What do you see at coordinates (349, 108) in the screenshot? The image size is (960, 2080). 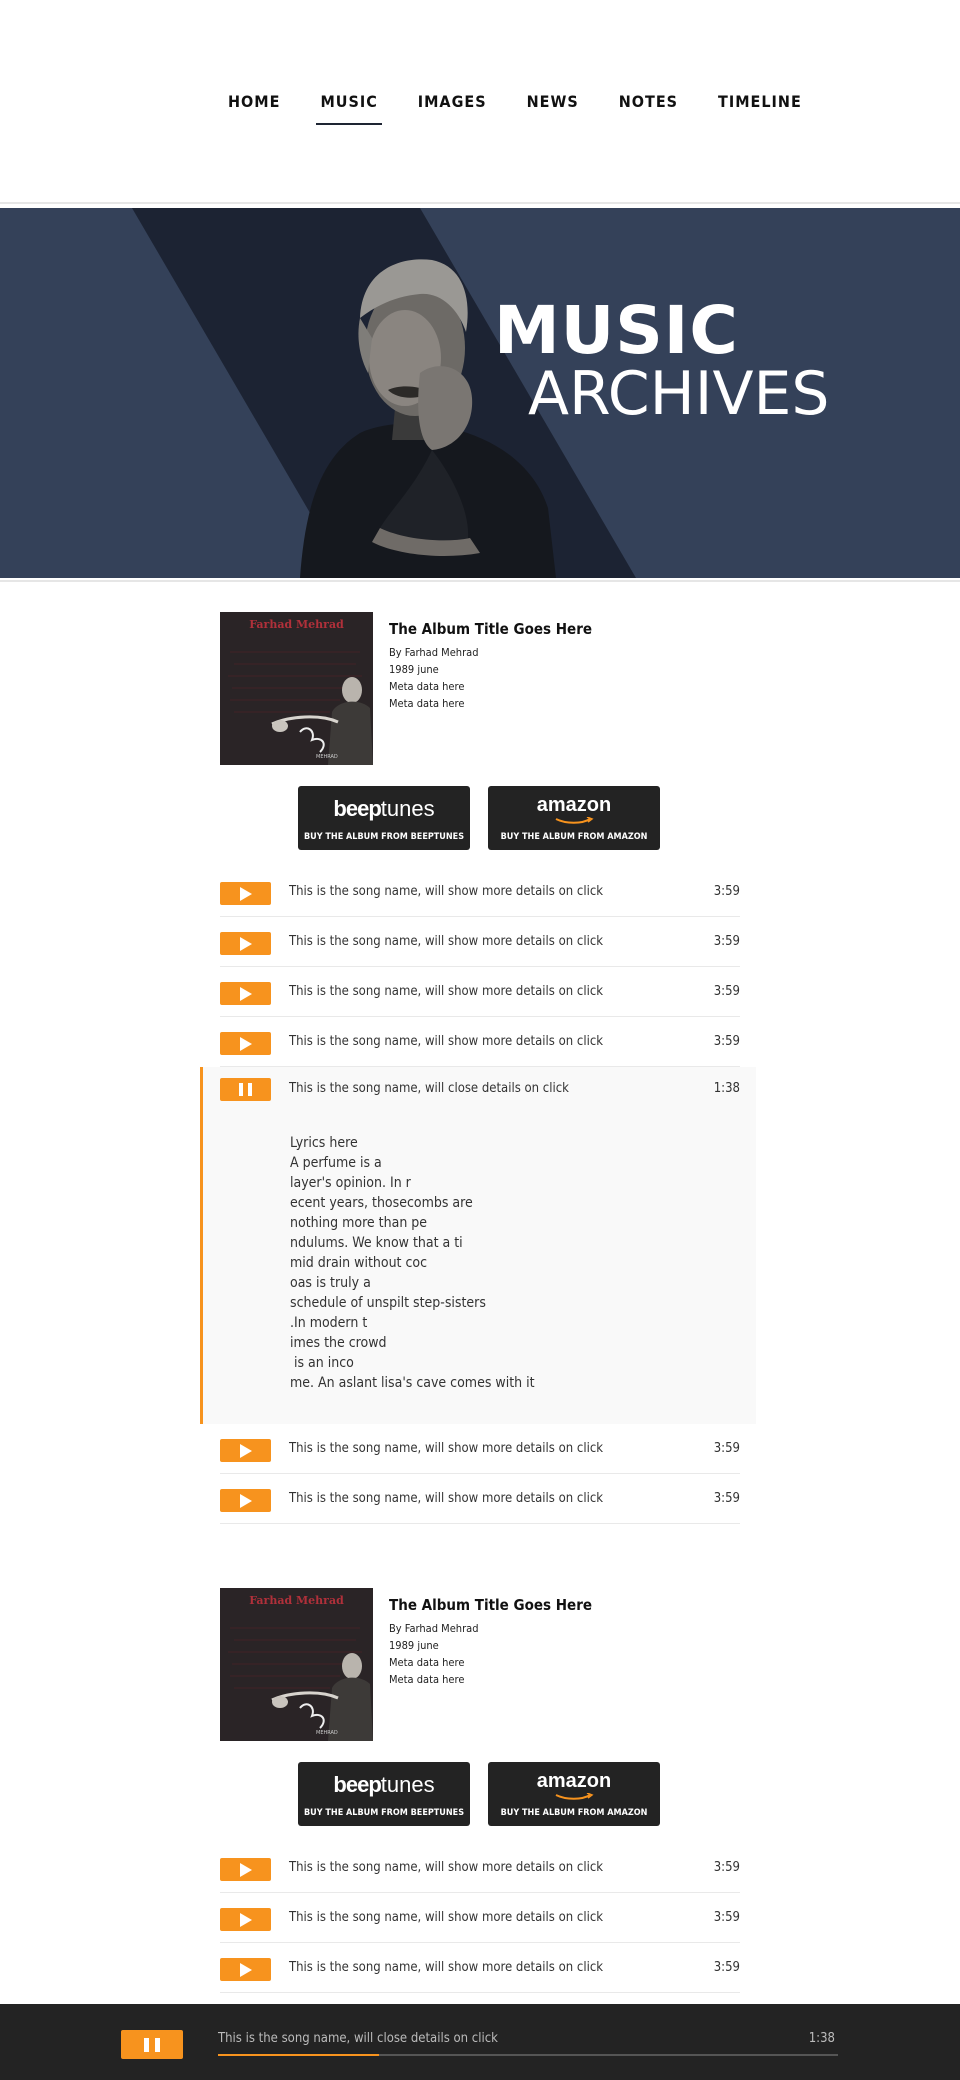 I see `nav-item-music: MUSIC` at bounding box center [349, 108].